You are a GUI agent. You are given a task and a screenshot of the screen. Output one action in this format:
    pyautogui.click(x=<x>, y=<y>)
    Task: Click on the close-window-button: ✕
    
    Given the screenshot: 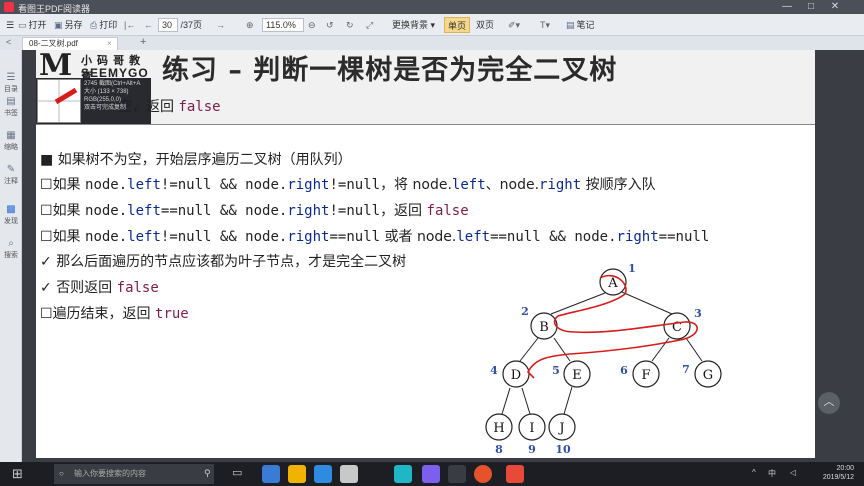 What is the action you would take?
    pyautogui.click(x=835, y=7)
    